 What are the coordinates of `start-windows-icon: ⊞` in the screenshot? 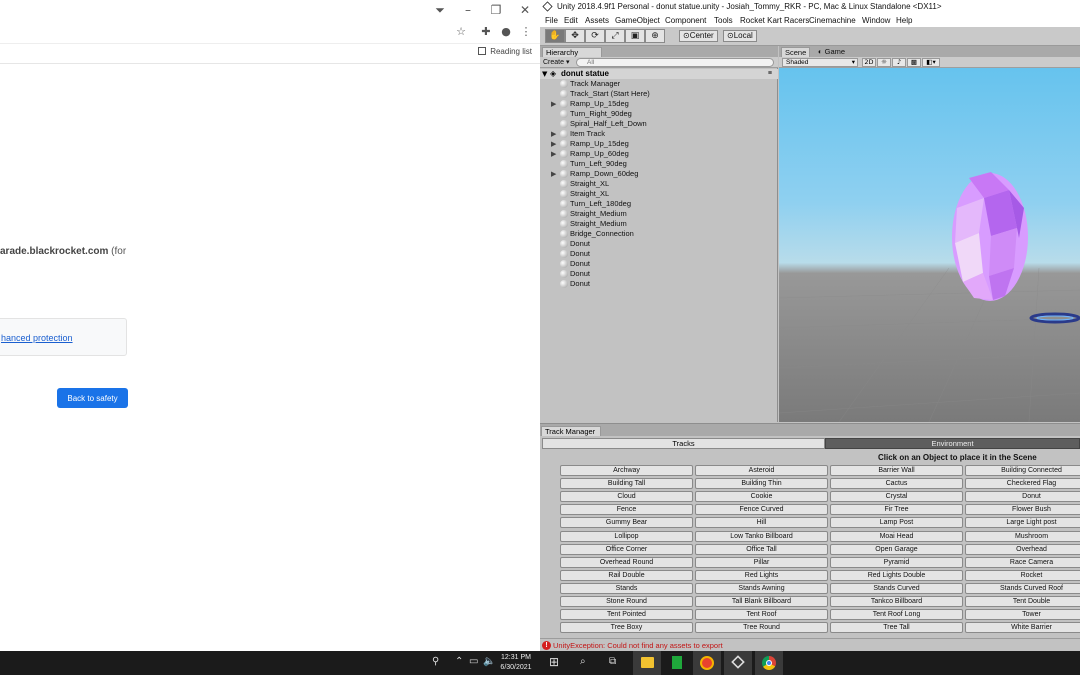 It's located at (554, 662).